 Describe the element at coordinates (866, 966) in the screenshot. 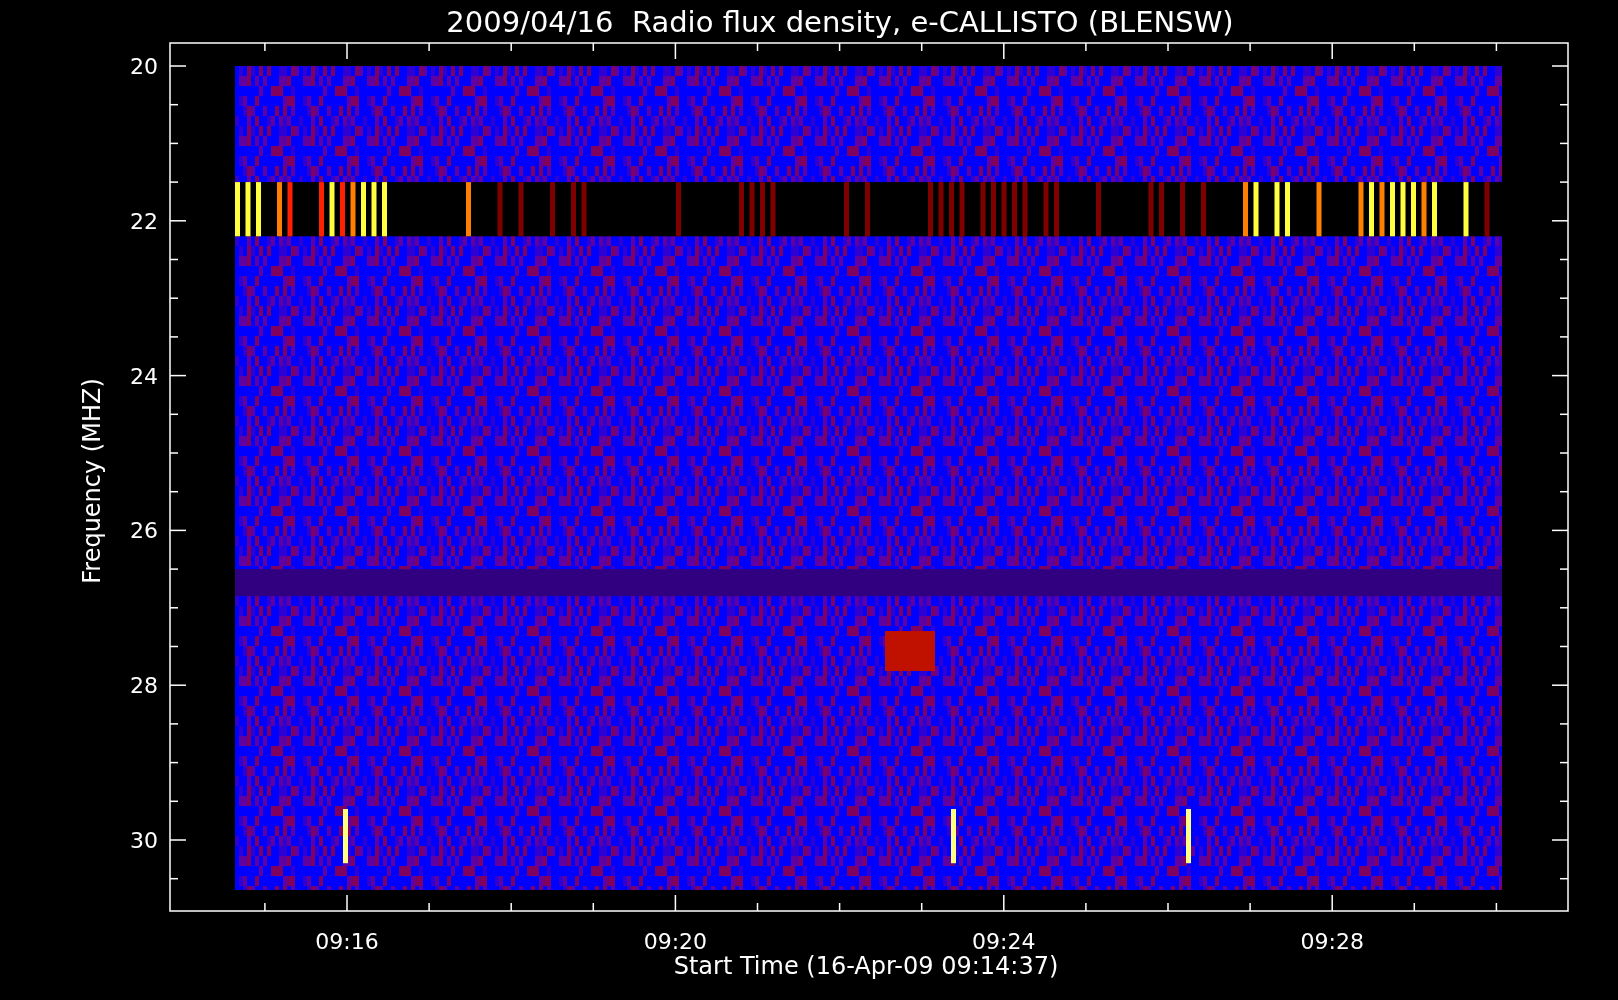

I see `x-axis-label: Start Time (16-Apr-09 09:14:37)` at that location.